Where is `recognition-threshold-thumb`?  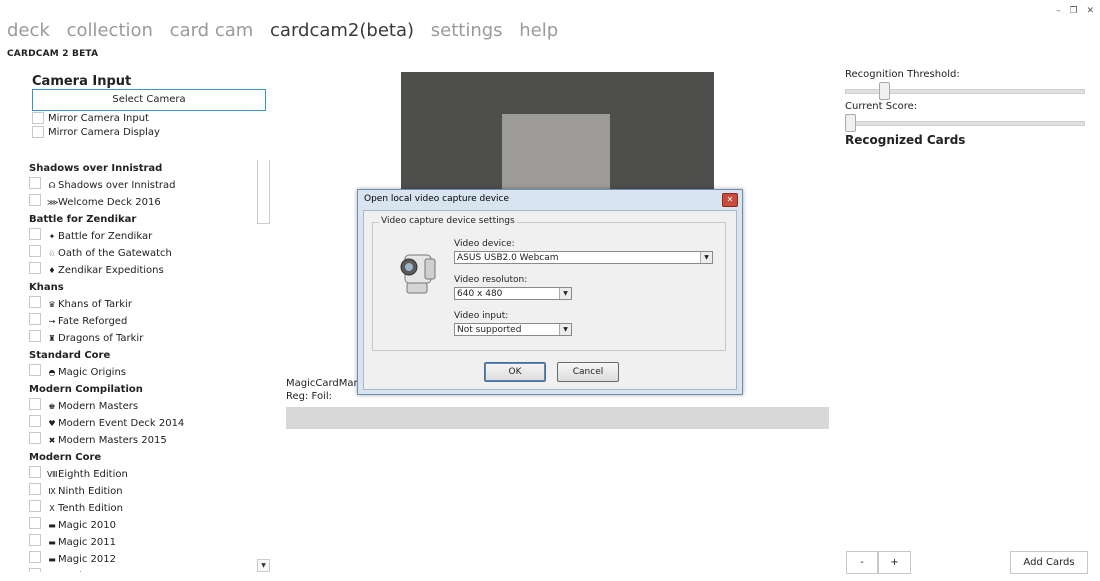 recognition-threshold-thumb is located at coordinates (885, 91).